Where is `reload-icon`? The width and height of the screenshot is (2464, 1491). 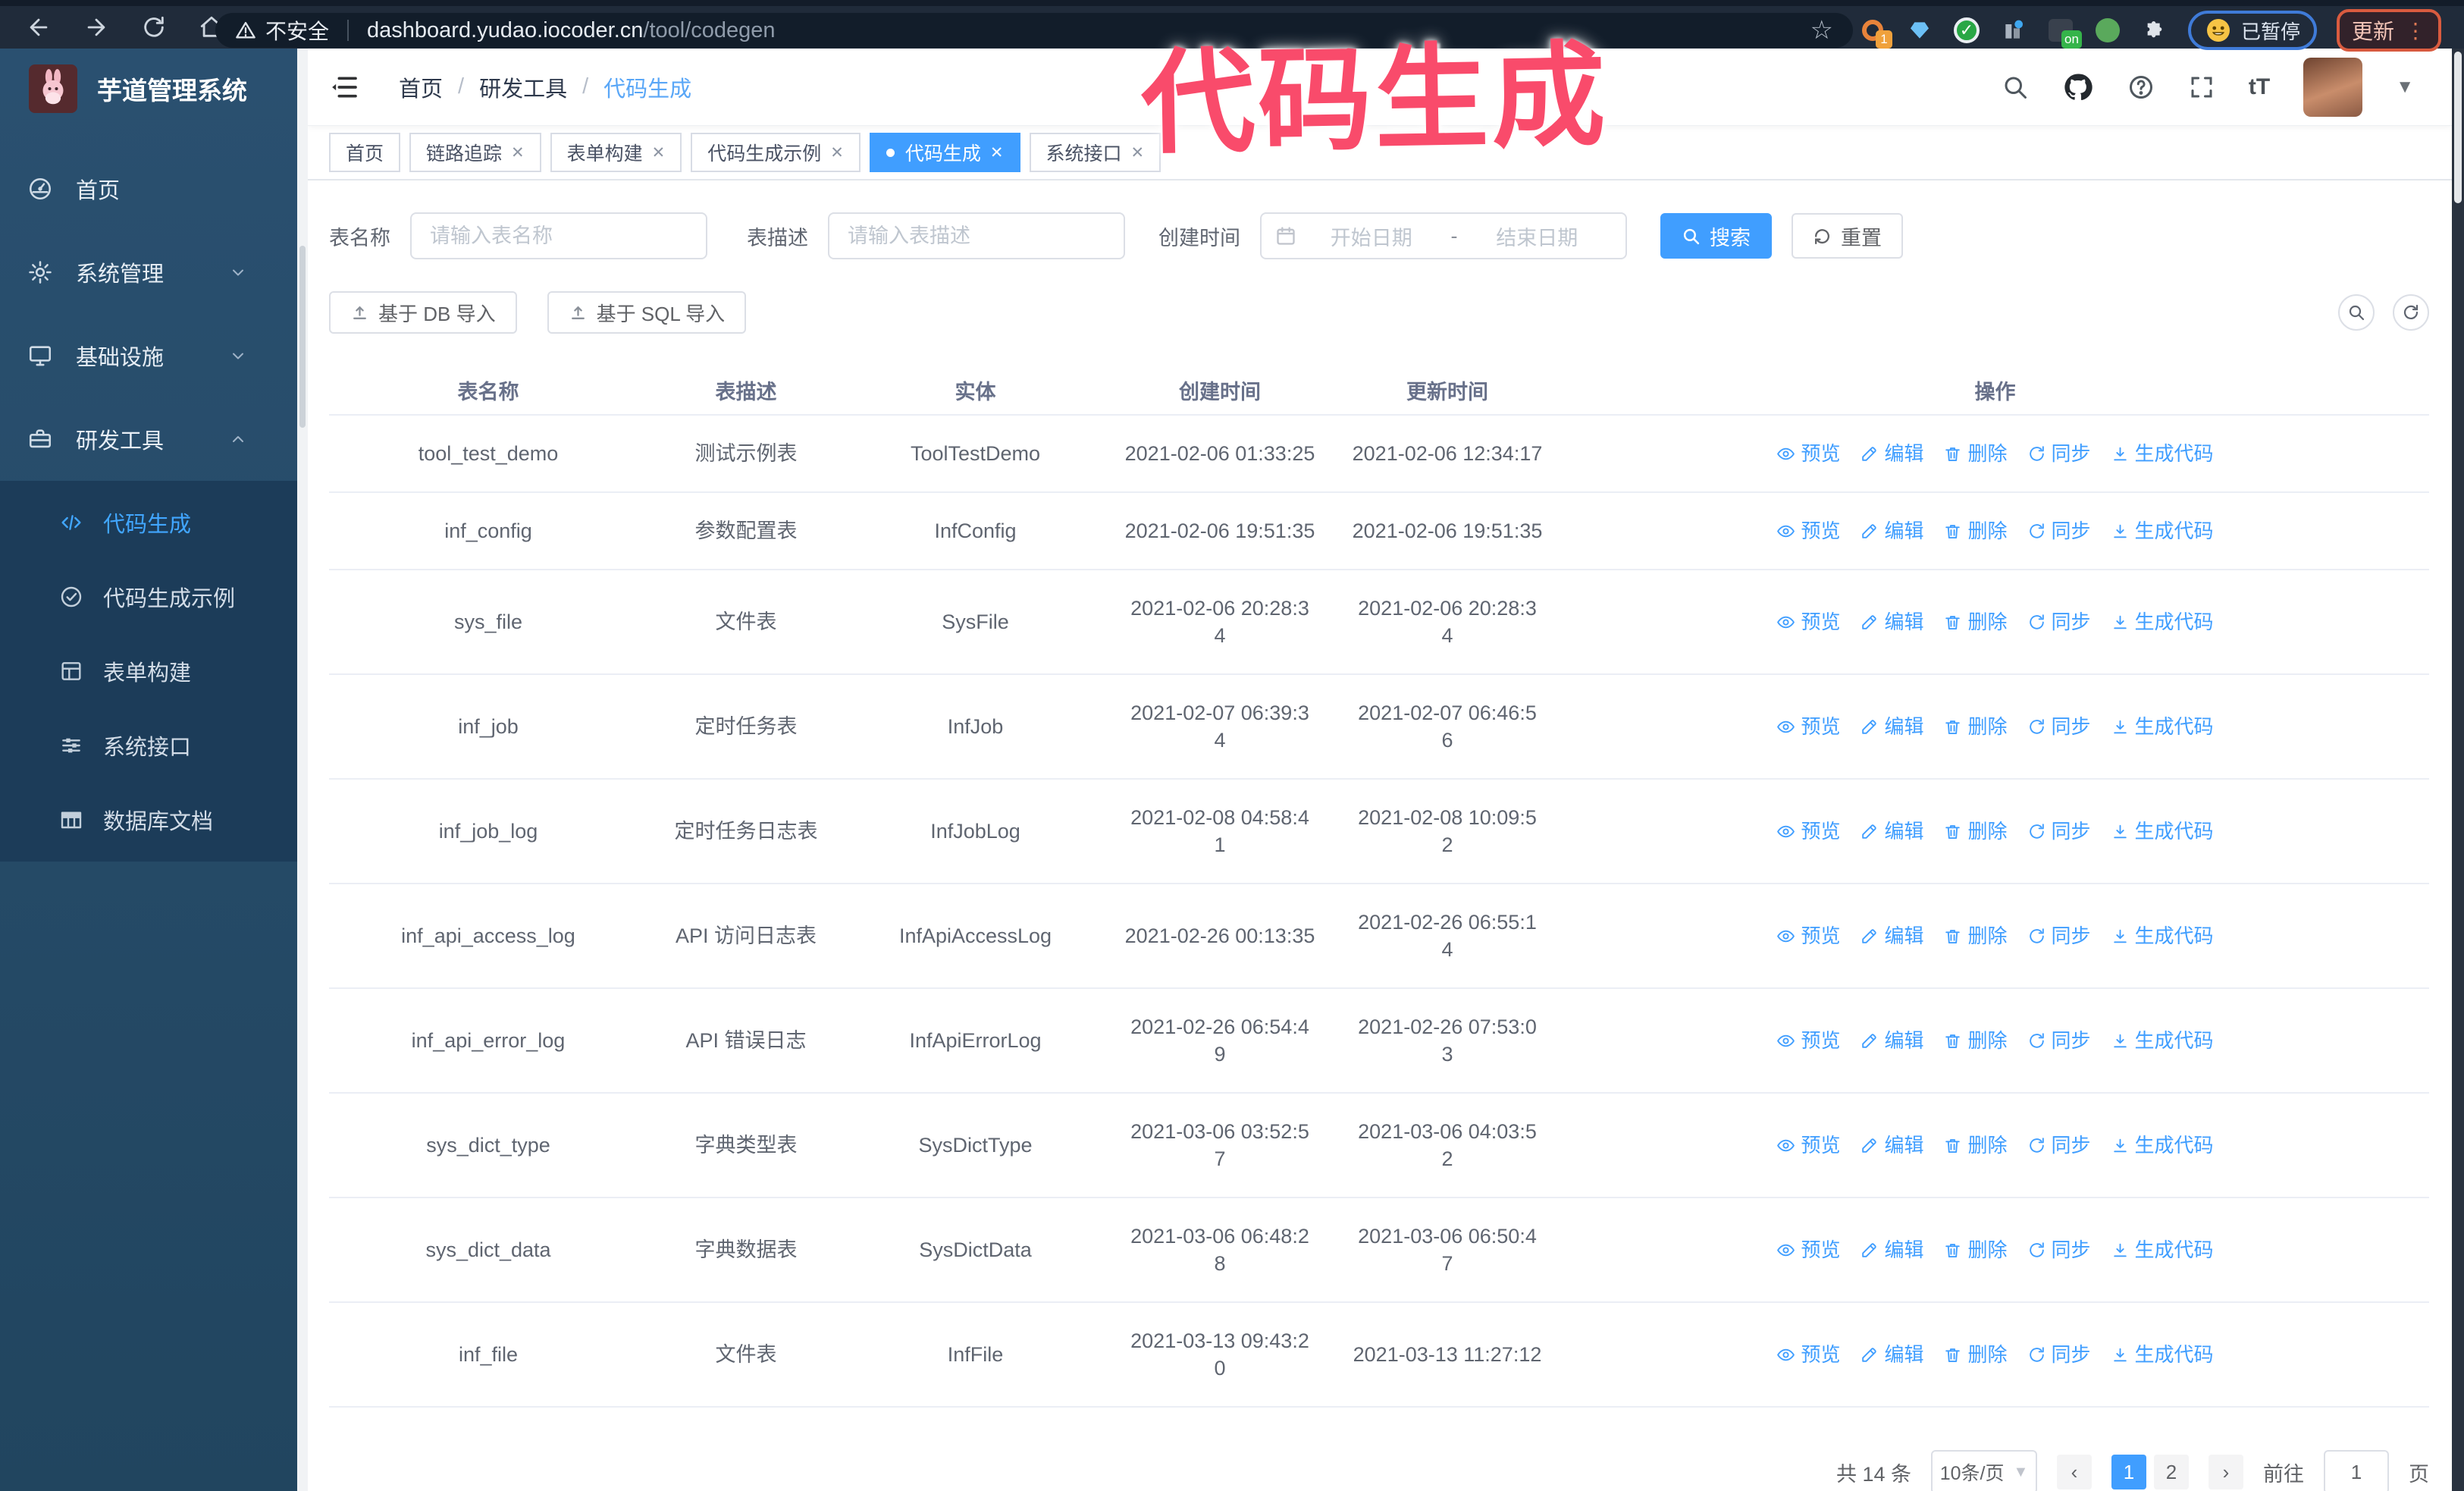 reload-icon is located at coordinates (154, 27).